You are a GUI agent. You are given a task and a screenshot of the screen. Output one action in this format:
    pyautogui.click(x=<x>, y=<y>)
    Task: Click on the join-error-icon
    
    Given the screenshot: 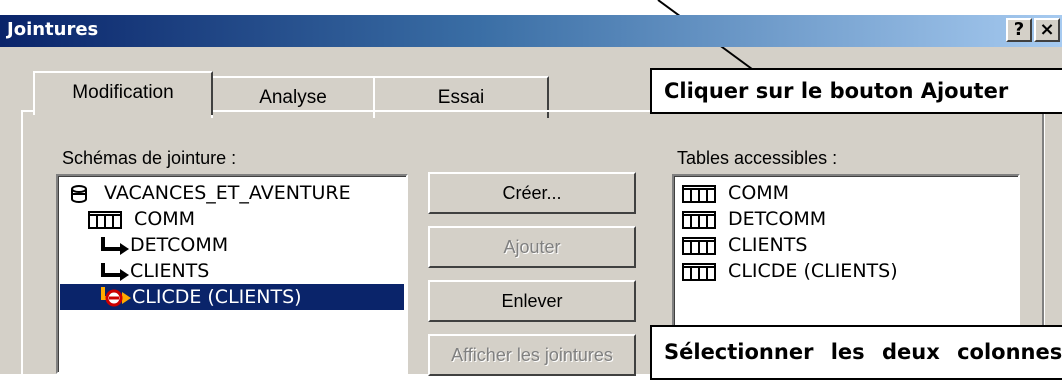 What is the action you would take?
    pyautogui.click(x=116, y=297)
    